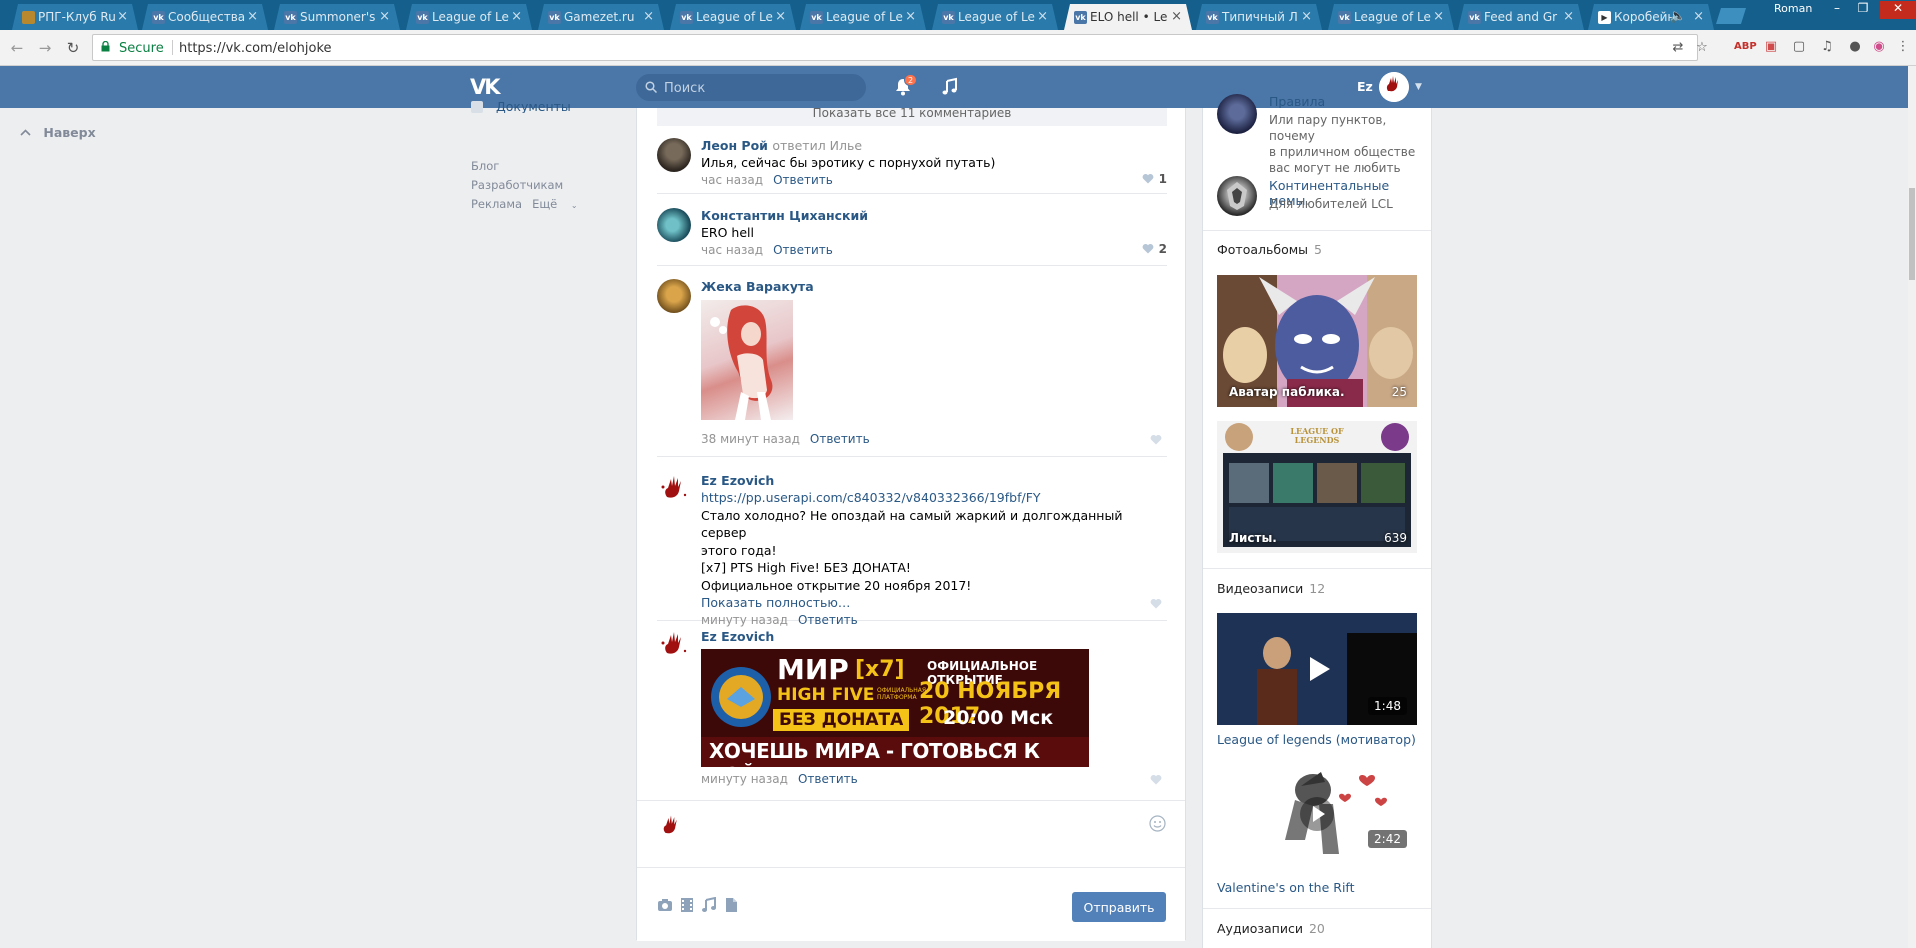 This screenshot has height=948, width=1916. What do you see at coordinates (1119, 907) in the screenshot?
I see `send-button: Отправить` at bounding box center [1119, 907].